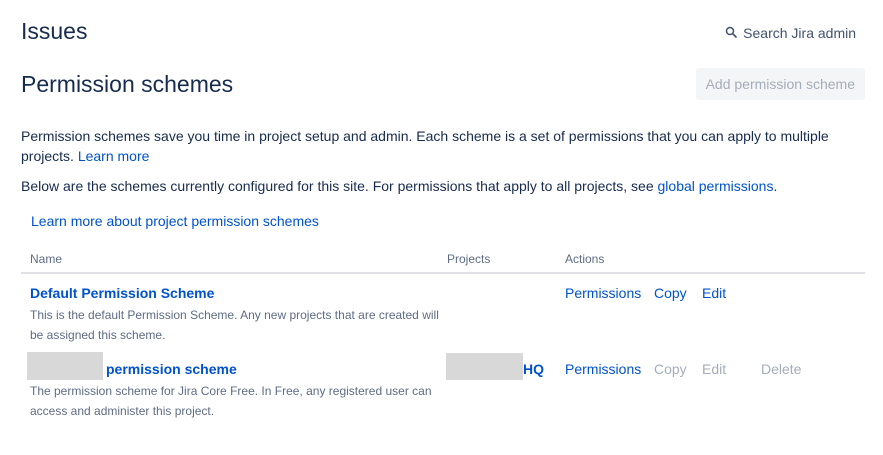 The width and height of the screenshot is (883, 455). Describe the element at coordinates (171, 369) in the screenshot. I see `scheme-name-link: permission scheme` at that location.